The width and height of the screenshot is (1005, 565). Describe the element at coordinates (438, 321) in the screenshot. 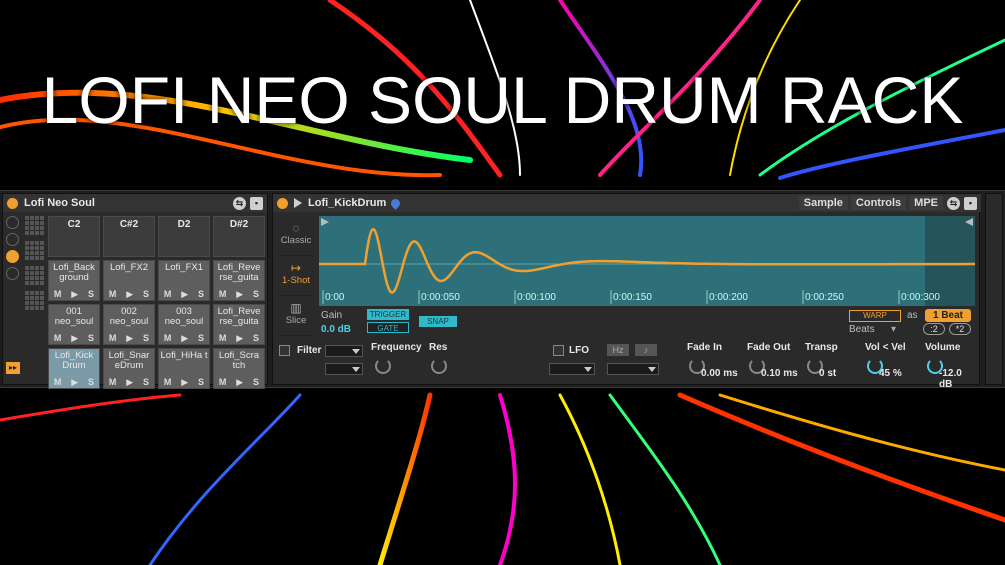

I see `snap-button: SNAP` at that location.